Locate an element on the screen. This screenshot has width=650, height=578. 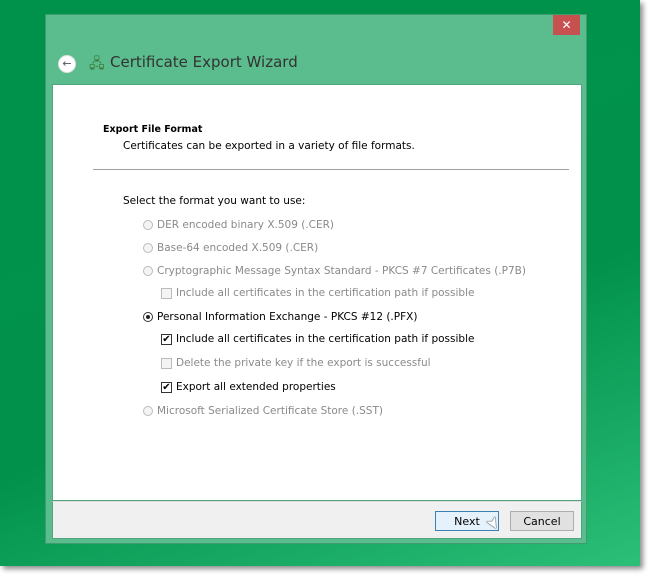
checkbox-label: Export all extended properties is located at coordinates (256, 387).